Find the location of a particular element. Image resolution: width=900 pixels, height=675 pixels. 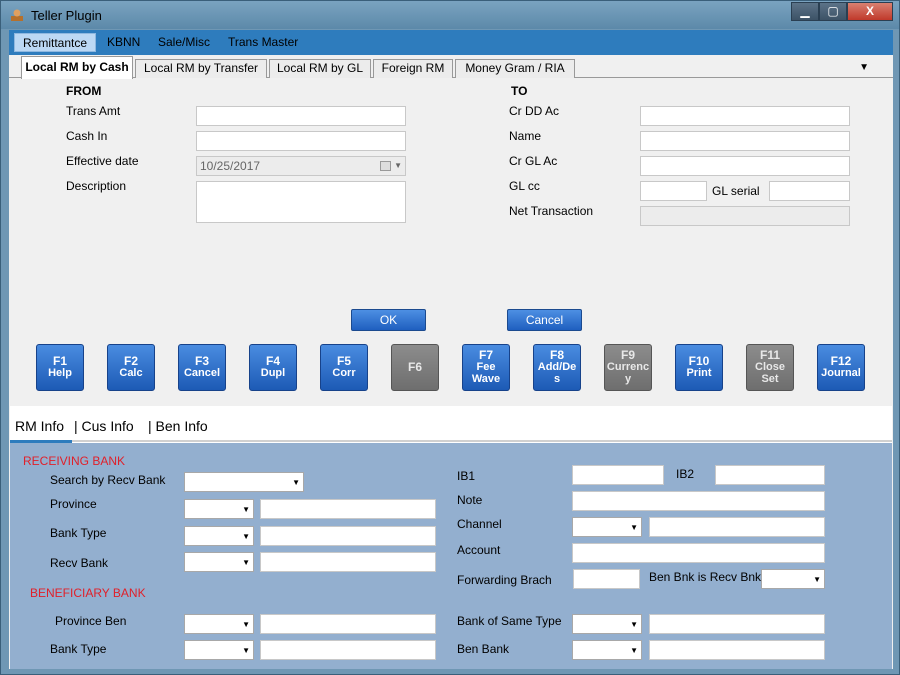

fkey-label: Corr is located at coordinates (344, 373).